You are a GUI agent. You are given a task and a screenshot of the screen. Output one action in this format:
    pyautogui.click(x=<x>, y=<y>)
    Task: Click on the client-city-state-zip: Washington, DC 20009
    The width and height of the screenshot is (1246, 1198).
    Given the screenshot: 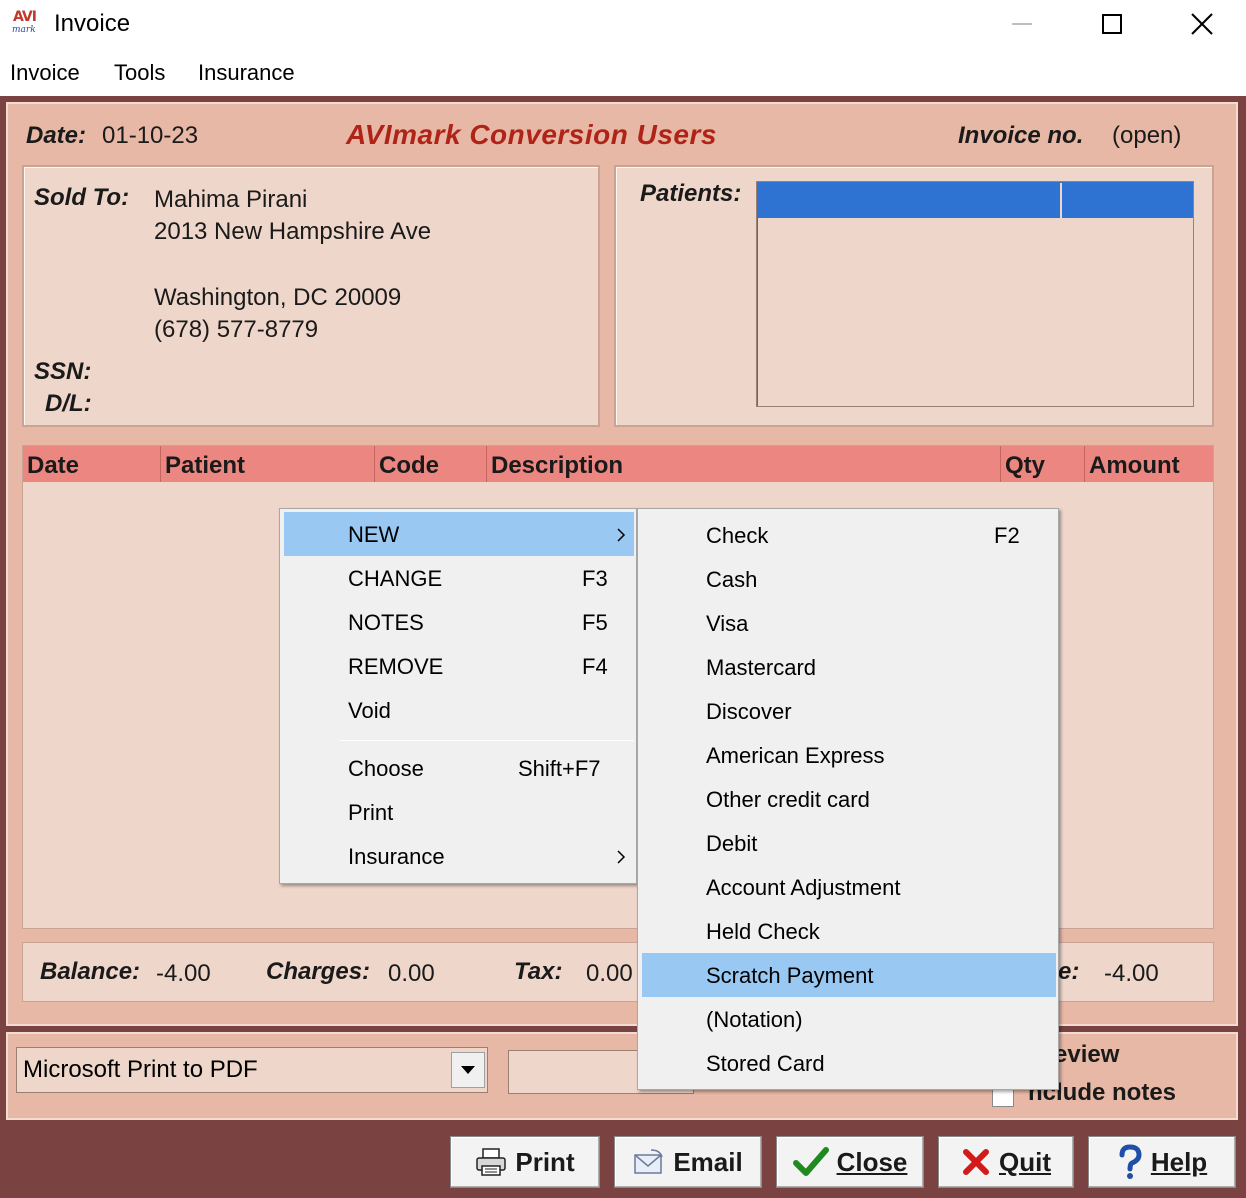 What is the action you would take?
    pyautogui.click(x=278, y=297)
    